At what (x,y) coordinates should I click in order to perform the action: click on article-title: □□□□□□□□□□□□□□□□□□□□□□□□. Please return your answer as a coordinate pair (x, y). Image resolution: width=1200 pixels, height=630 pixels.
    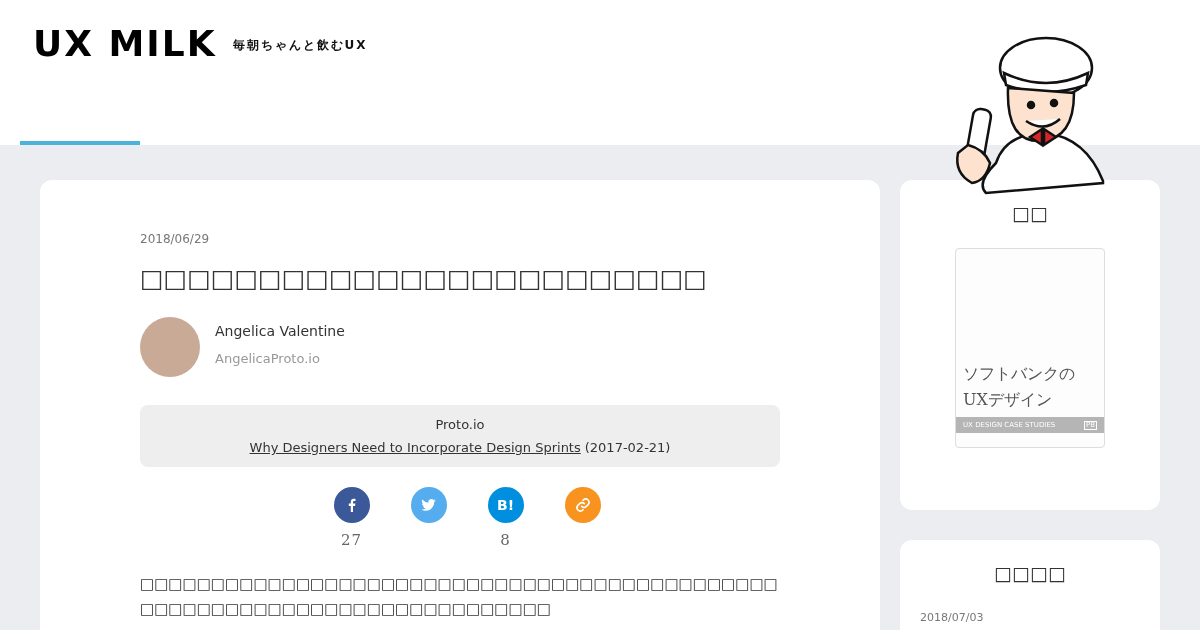
    Looking at the image, I should click on (424, 279).